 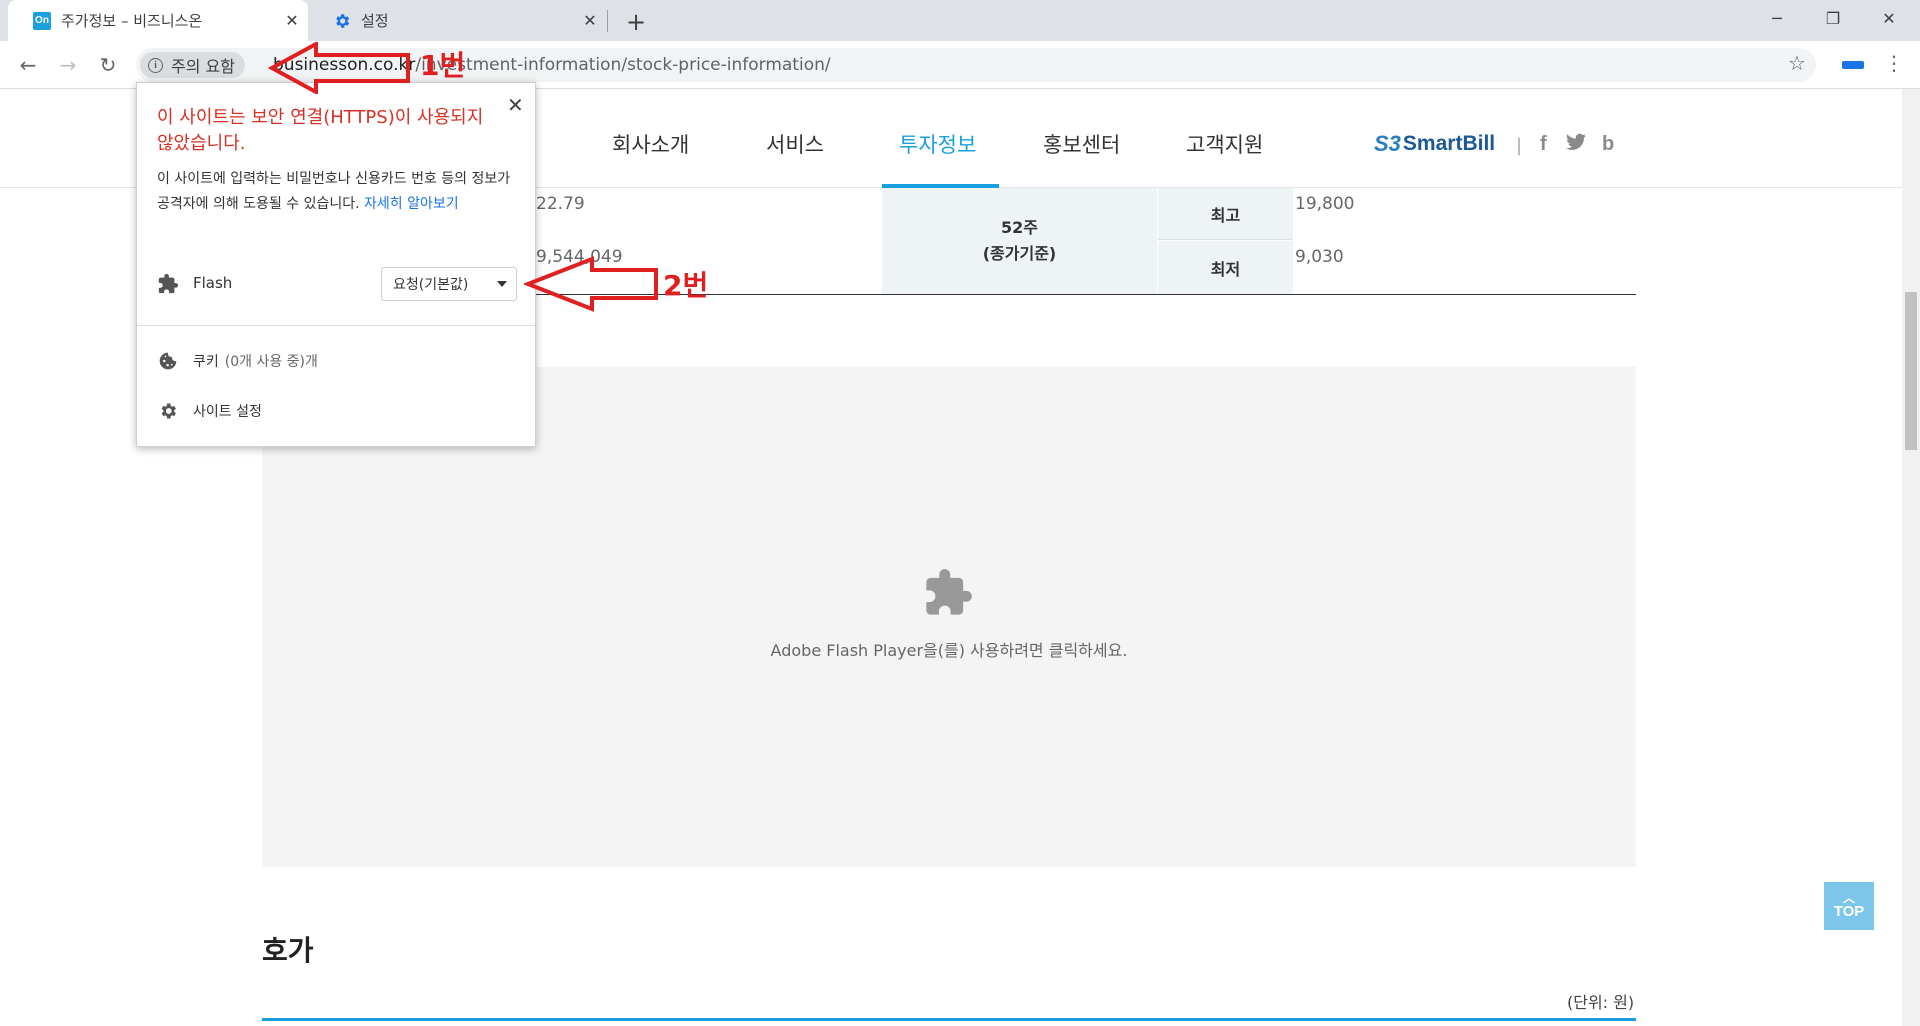 What do you see at coordinates (1777, 18) in the screenshot?
I see `minimize-button: ─` at bounding box center [1777, 18].